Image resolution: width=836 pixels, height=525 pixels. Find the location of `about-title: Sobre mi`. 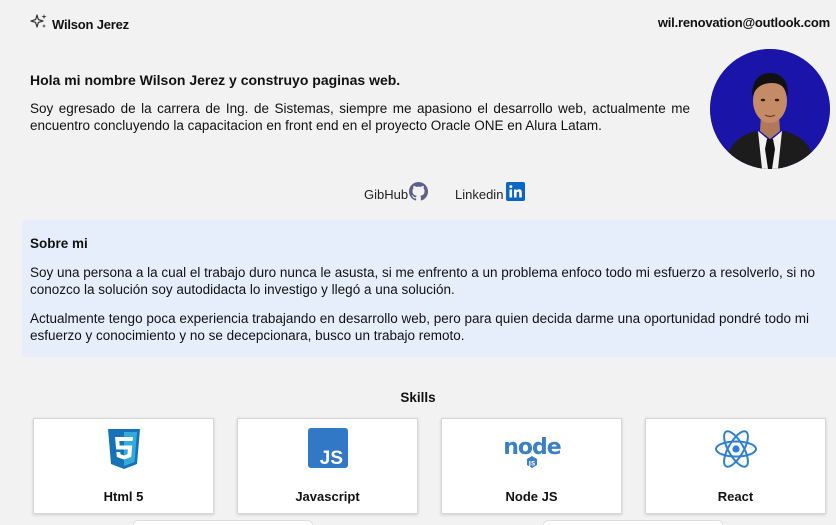

about-title: Sobre mi is located at coordinates (59, 243).